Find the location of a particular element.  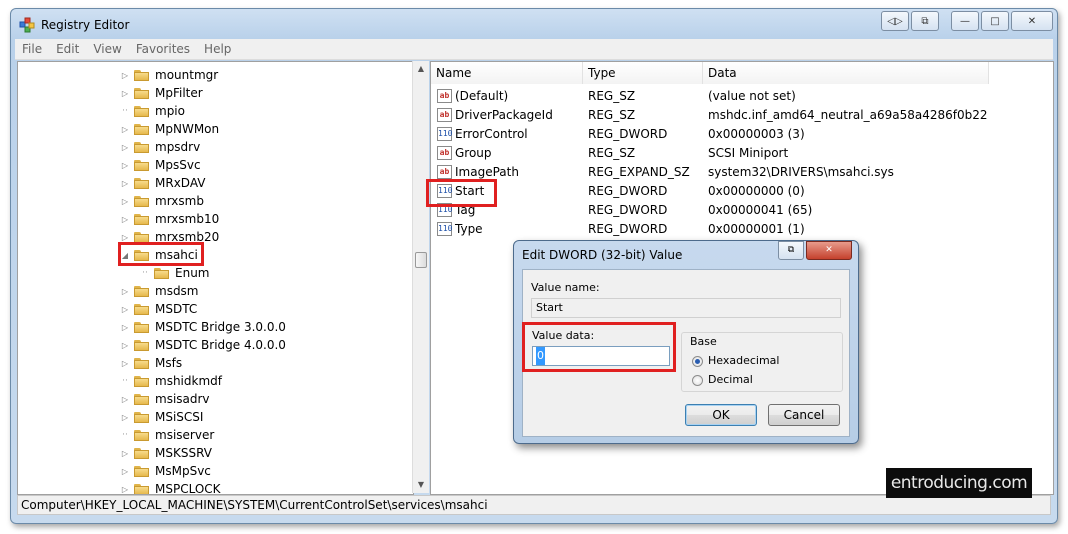

tree-item: ▷ mrxsmb10 is located at coordinates (169, 219).